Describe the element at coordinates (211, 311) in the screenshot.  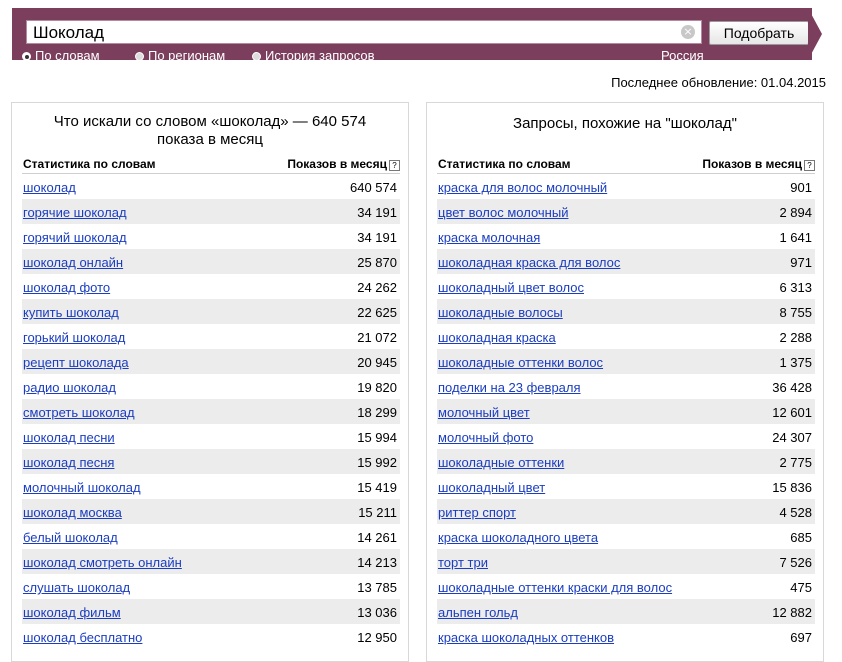
I see `table-row: купить шоколад 22 625` at that location.